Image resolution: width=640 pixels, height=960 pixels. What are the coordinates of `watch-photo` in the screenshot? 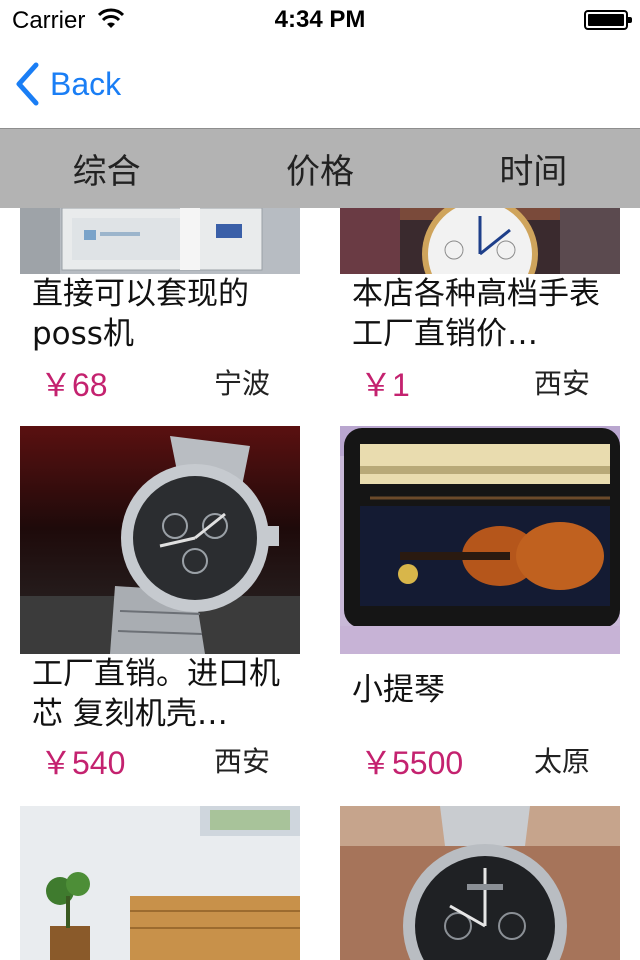 It's located at (480, 241).